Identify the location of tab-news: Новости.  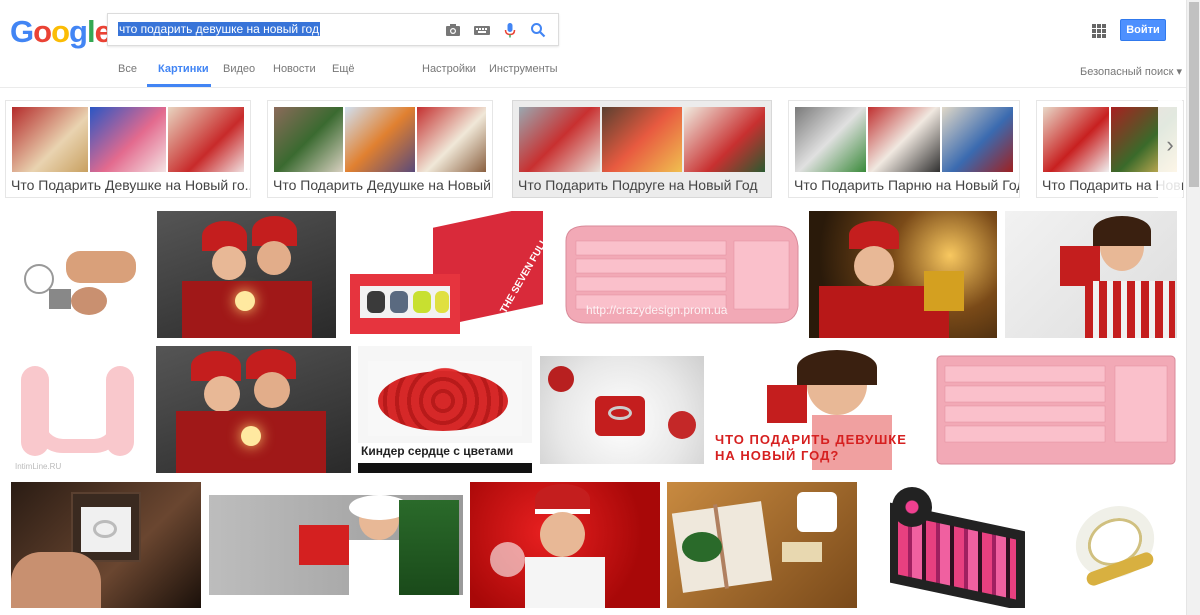
(294, 69).